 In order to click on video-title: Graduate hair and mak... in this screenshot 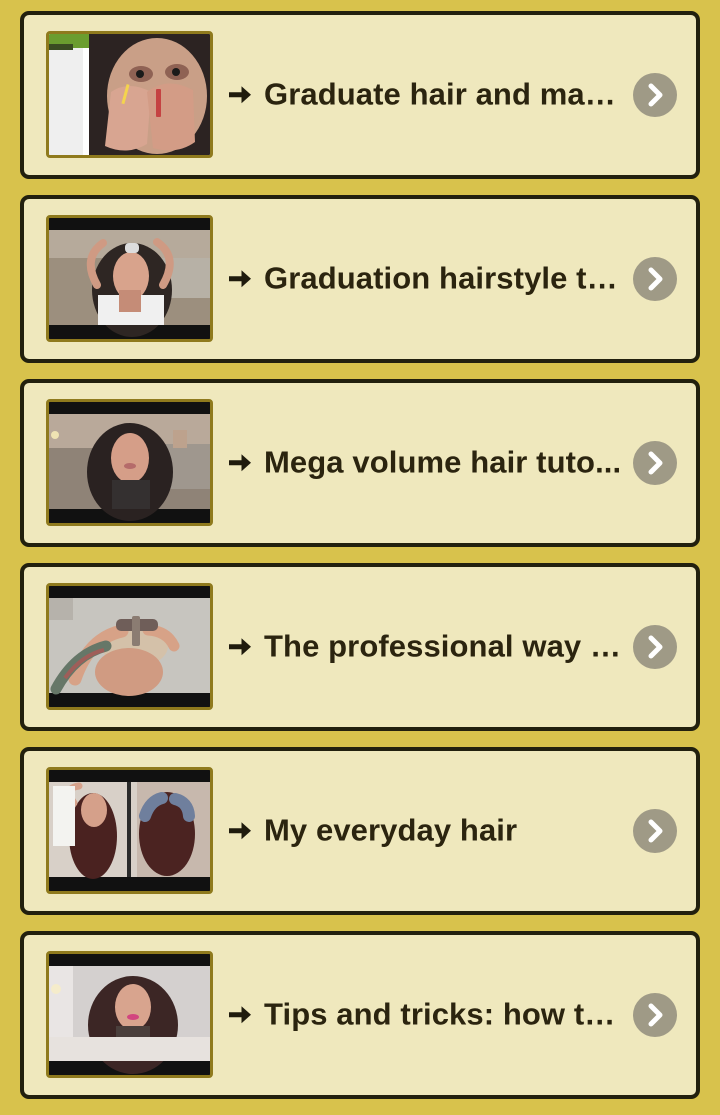, I will do `click(444, 95)`.